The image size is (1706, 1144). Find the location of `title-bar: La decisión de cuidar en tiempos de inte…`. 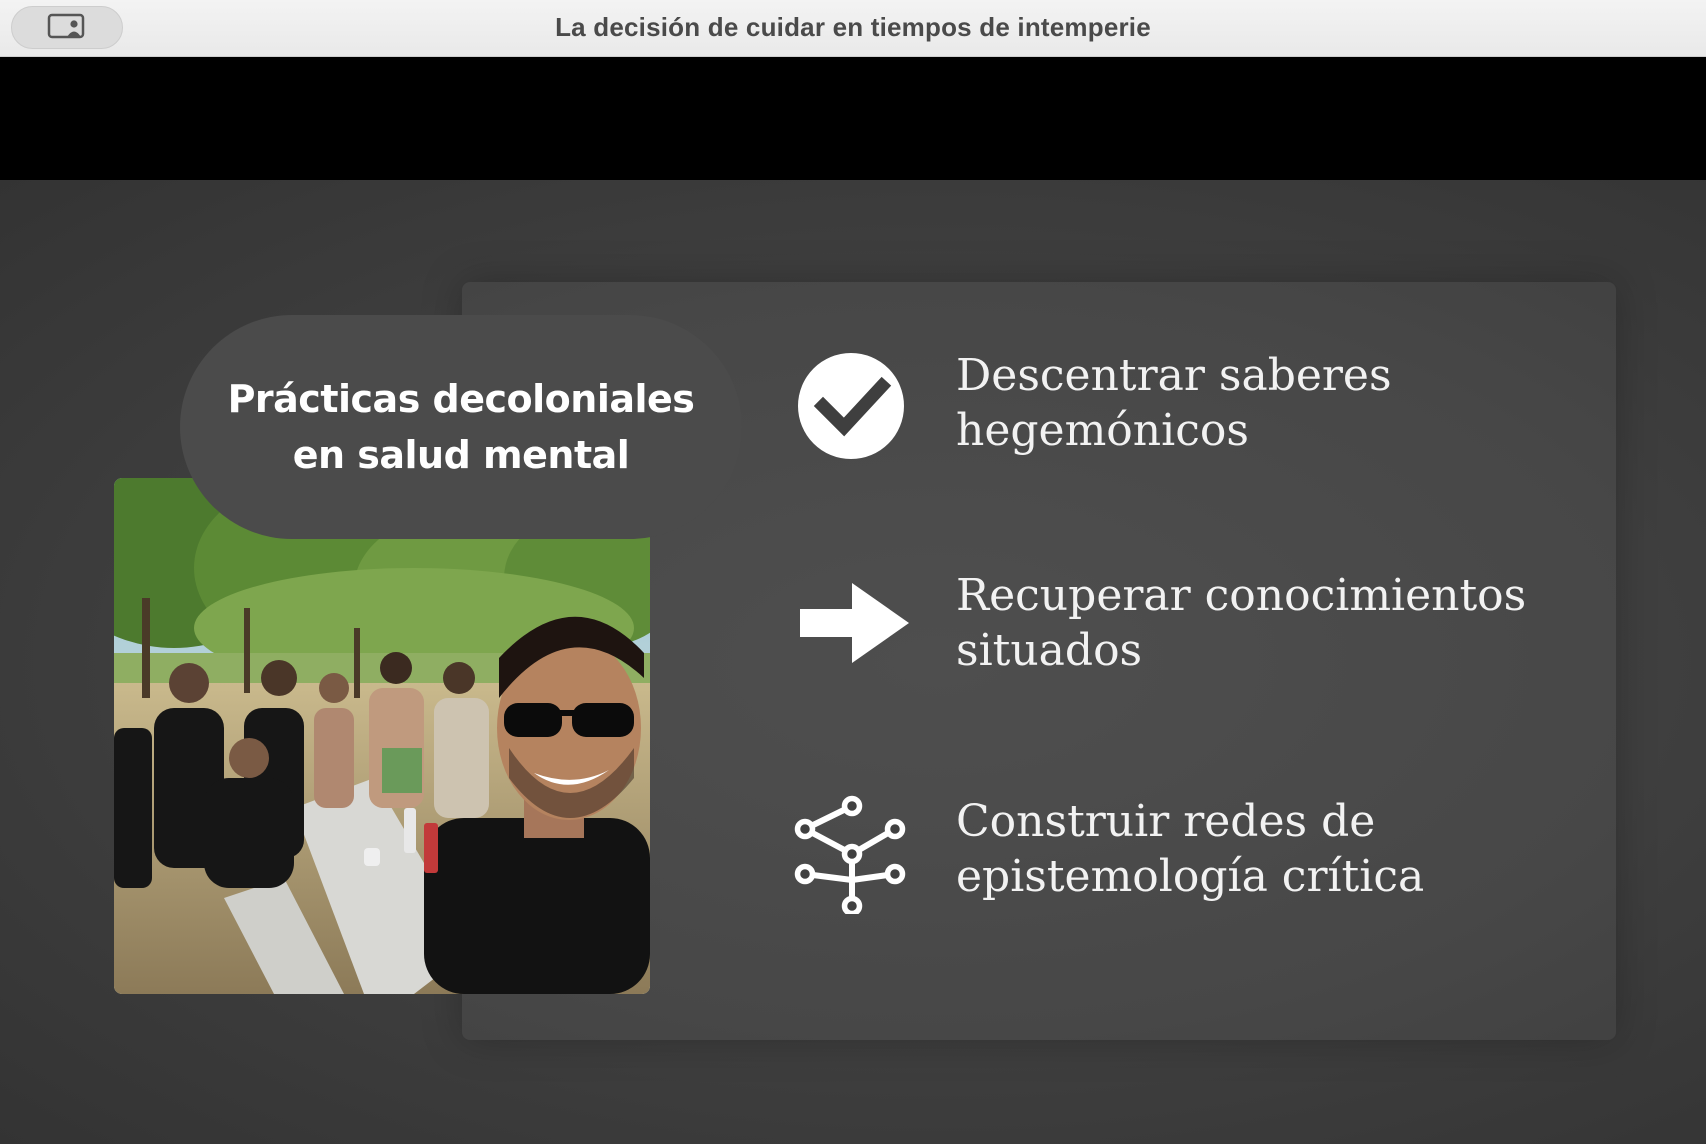

title-bar: La decisión de cuidar en tiempos de inte… is located at coordinates (853, 28).